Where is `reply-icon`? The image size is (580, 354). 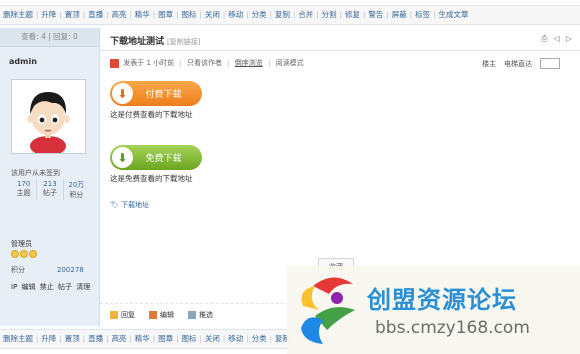 reply-icon is located at coordinates (114, 315).